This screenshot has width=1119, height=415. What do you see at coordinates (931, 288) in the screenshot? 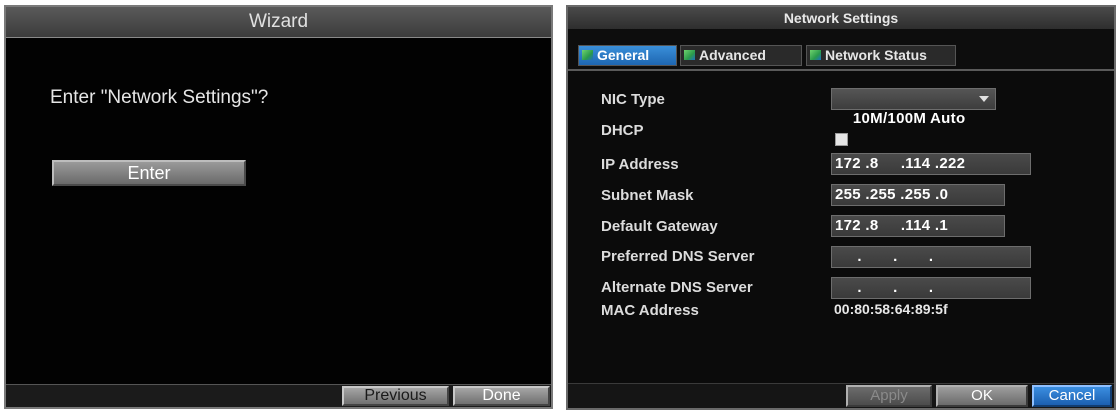
I see `alternate-dns-field: . . .` at bounding box center [931, 288].